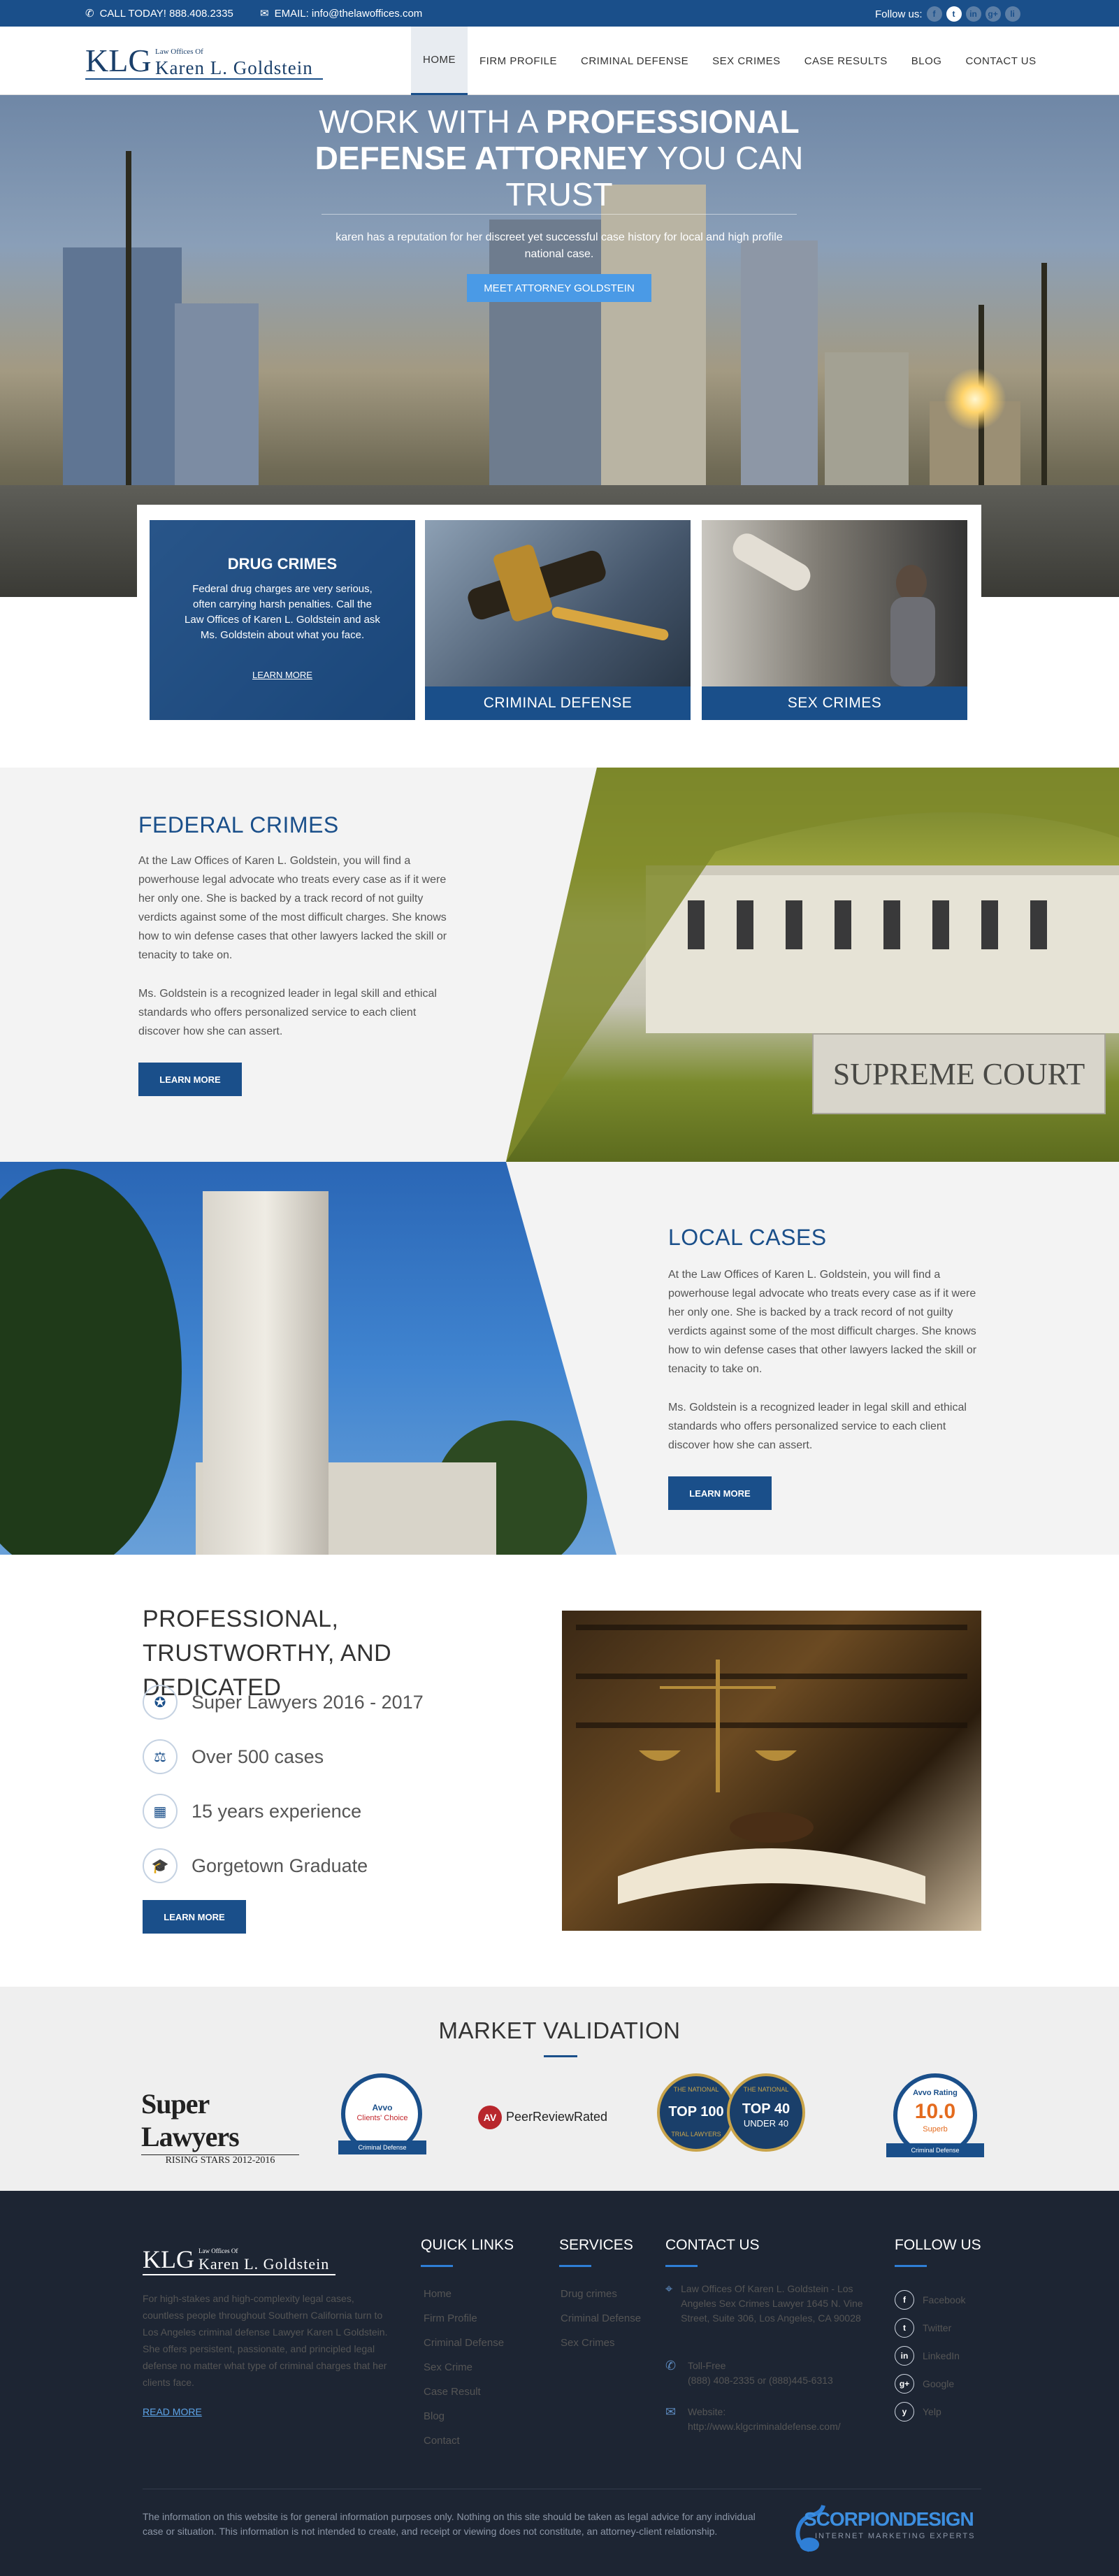  What do you see at coordinates (766, 2112) in the screenshot?
I see `top-40-badge: THE NATIONAL TOP 40 UNDER 40` at bounding box center [766, 2112].